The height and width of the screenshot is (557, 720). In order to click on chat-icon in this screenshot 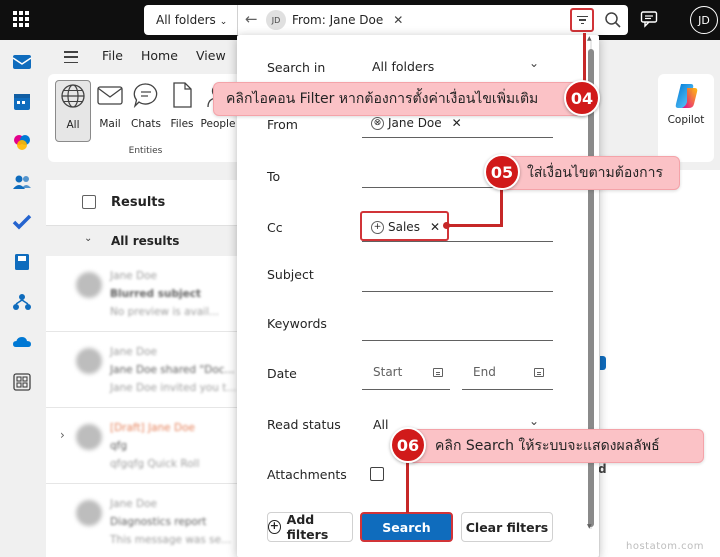, I will do `click(649, 19)`.